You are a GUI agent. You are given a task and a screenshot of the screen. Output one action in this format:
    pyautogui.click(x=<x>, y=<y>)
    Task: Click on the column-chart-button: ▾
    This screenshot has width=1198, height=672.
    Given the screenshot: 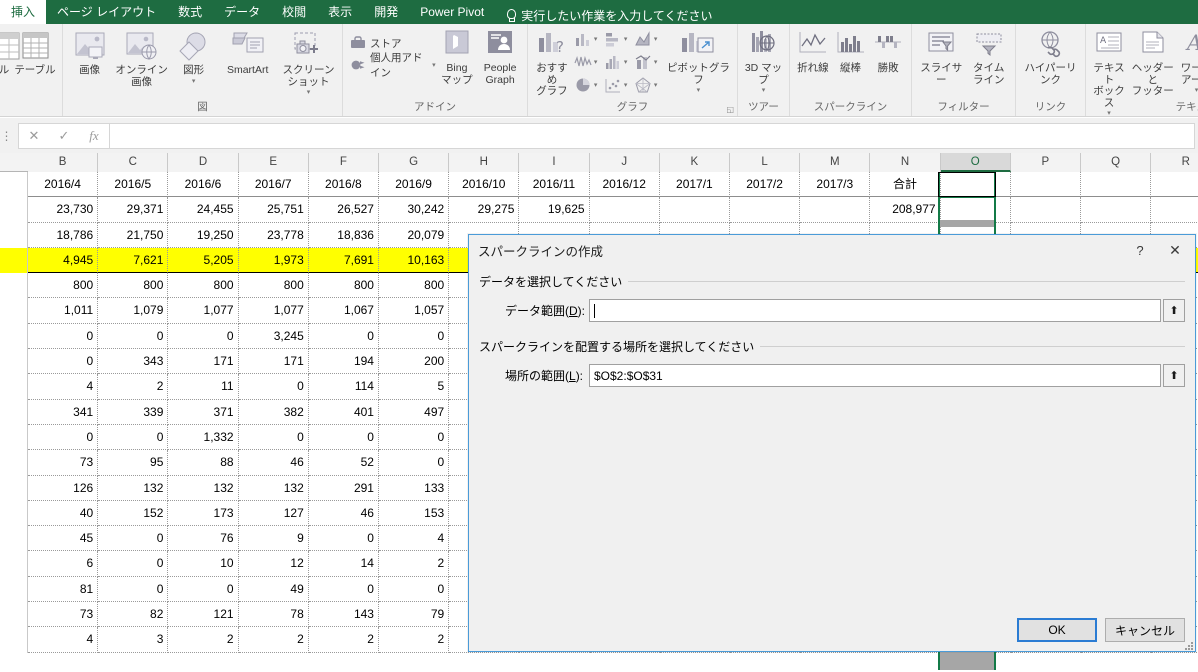 What is the action you would take?
    pyautogui.click(x=588, y=39)
    